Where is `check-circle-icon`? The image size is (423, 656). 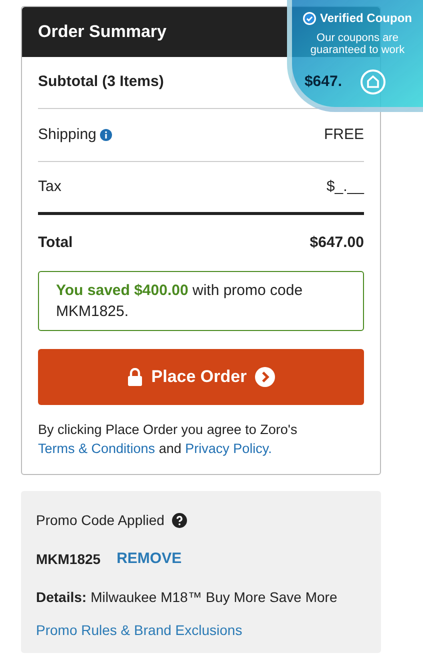
check-circle-icon is located at coordinates (309, 18).